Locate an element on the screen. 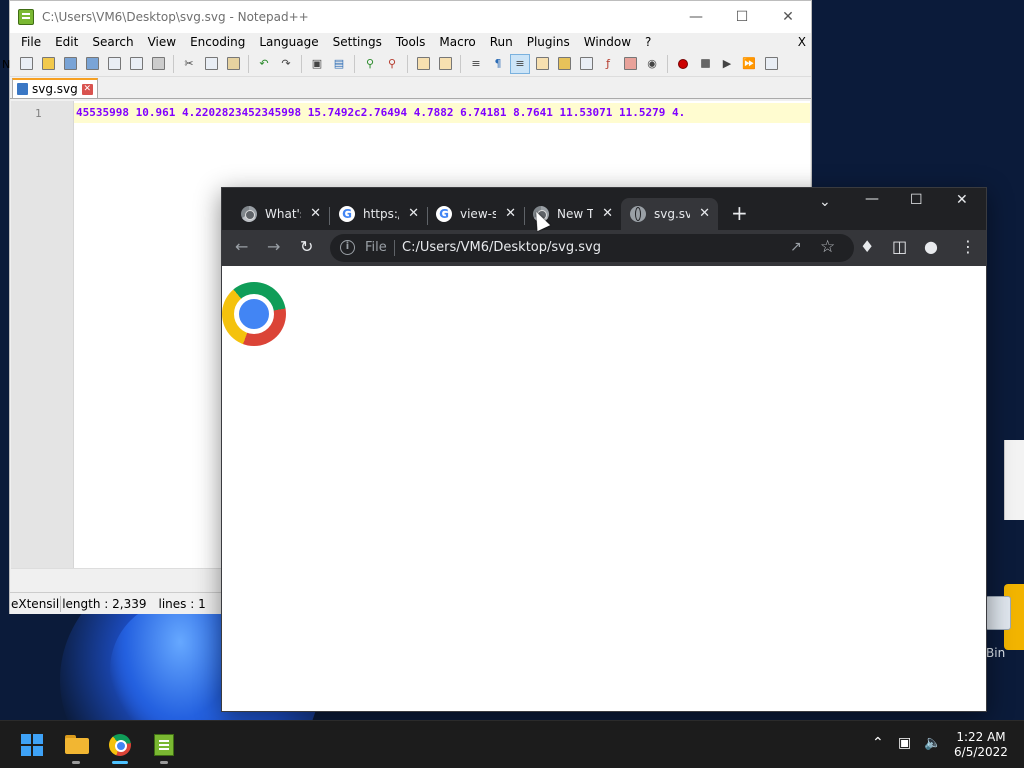 The image size is (1024, 768). sync-horizontal-icon is located at coordinates (445, 64).